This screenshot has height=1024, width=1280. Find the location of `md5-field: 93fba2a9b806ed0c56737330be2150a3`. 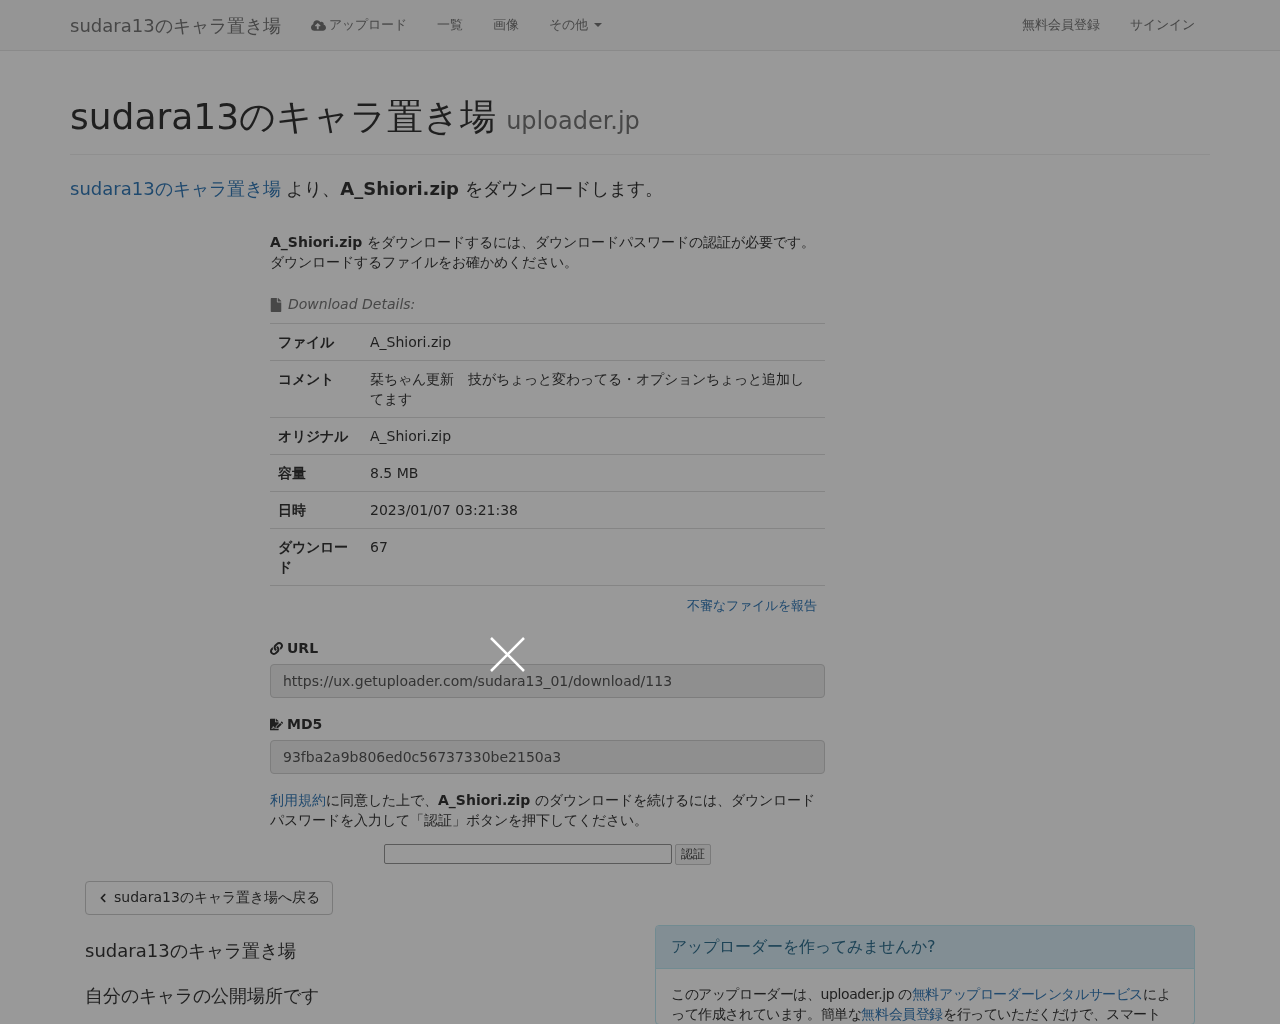

md5-field: 93fba2a9b806ed0c56737330be2150a3 is located at coordinates (547, 756).